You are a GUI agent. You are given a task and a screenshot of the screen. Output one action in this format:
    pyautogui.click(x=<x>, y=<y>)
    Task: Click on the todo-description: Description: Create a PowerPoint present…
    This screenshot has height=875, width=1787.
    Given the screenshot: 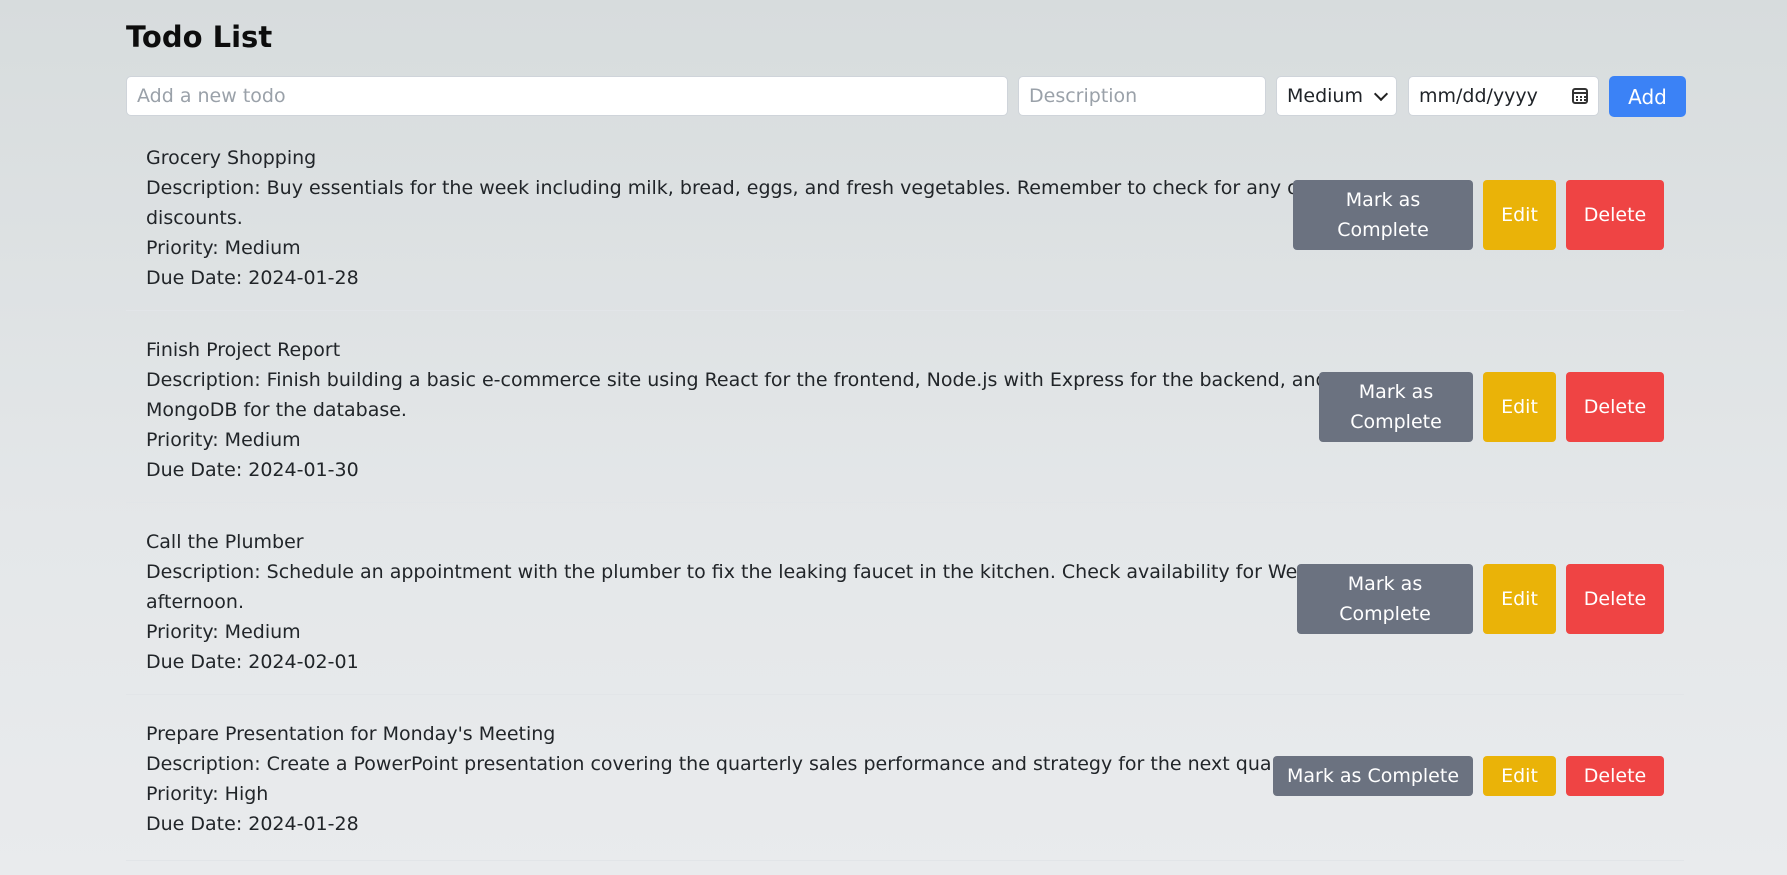 What is the action you would take?
    pyautogui.click(x=728, y=764)
    